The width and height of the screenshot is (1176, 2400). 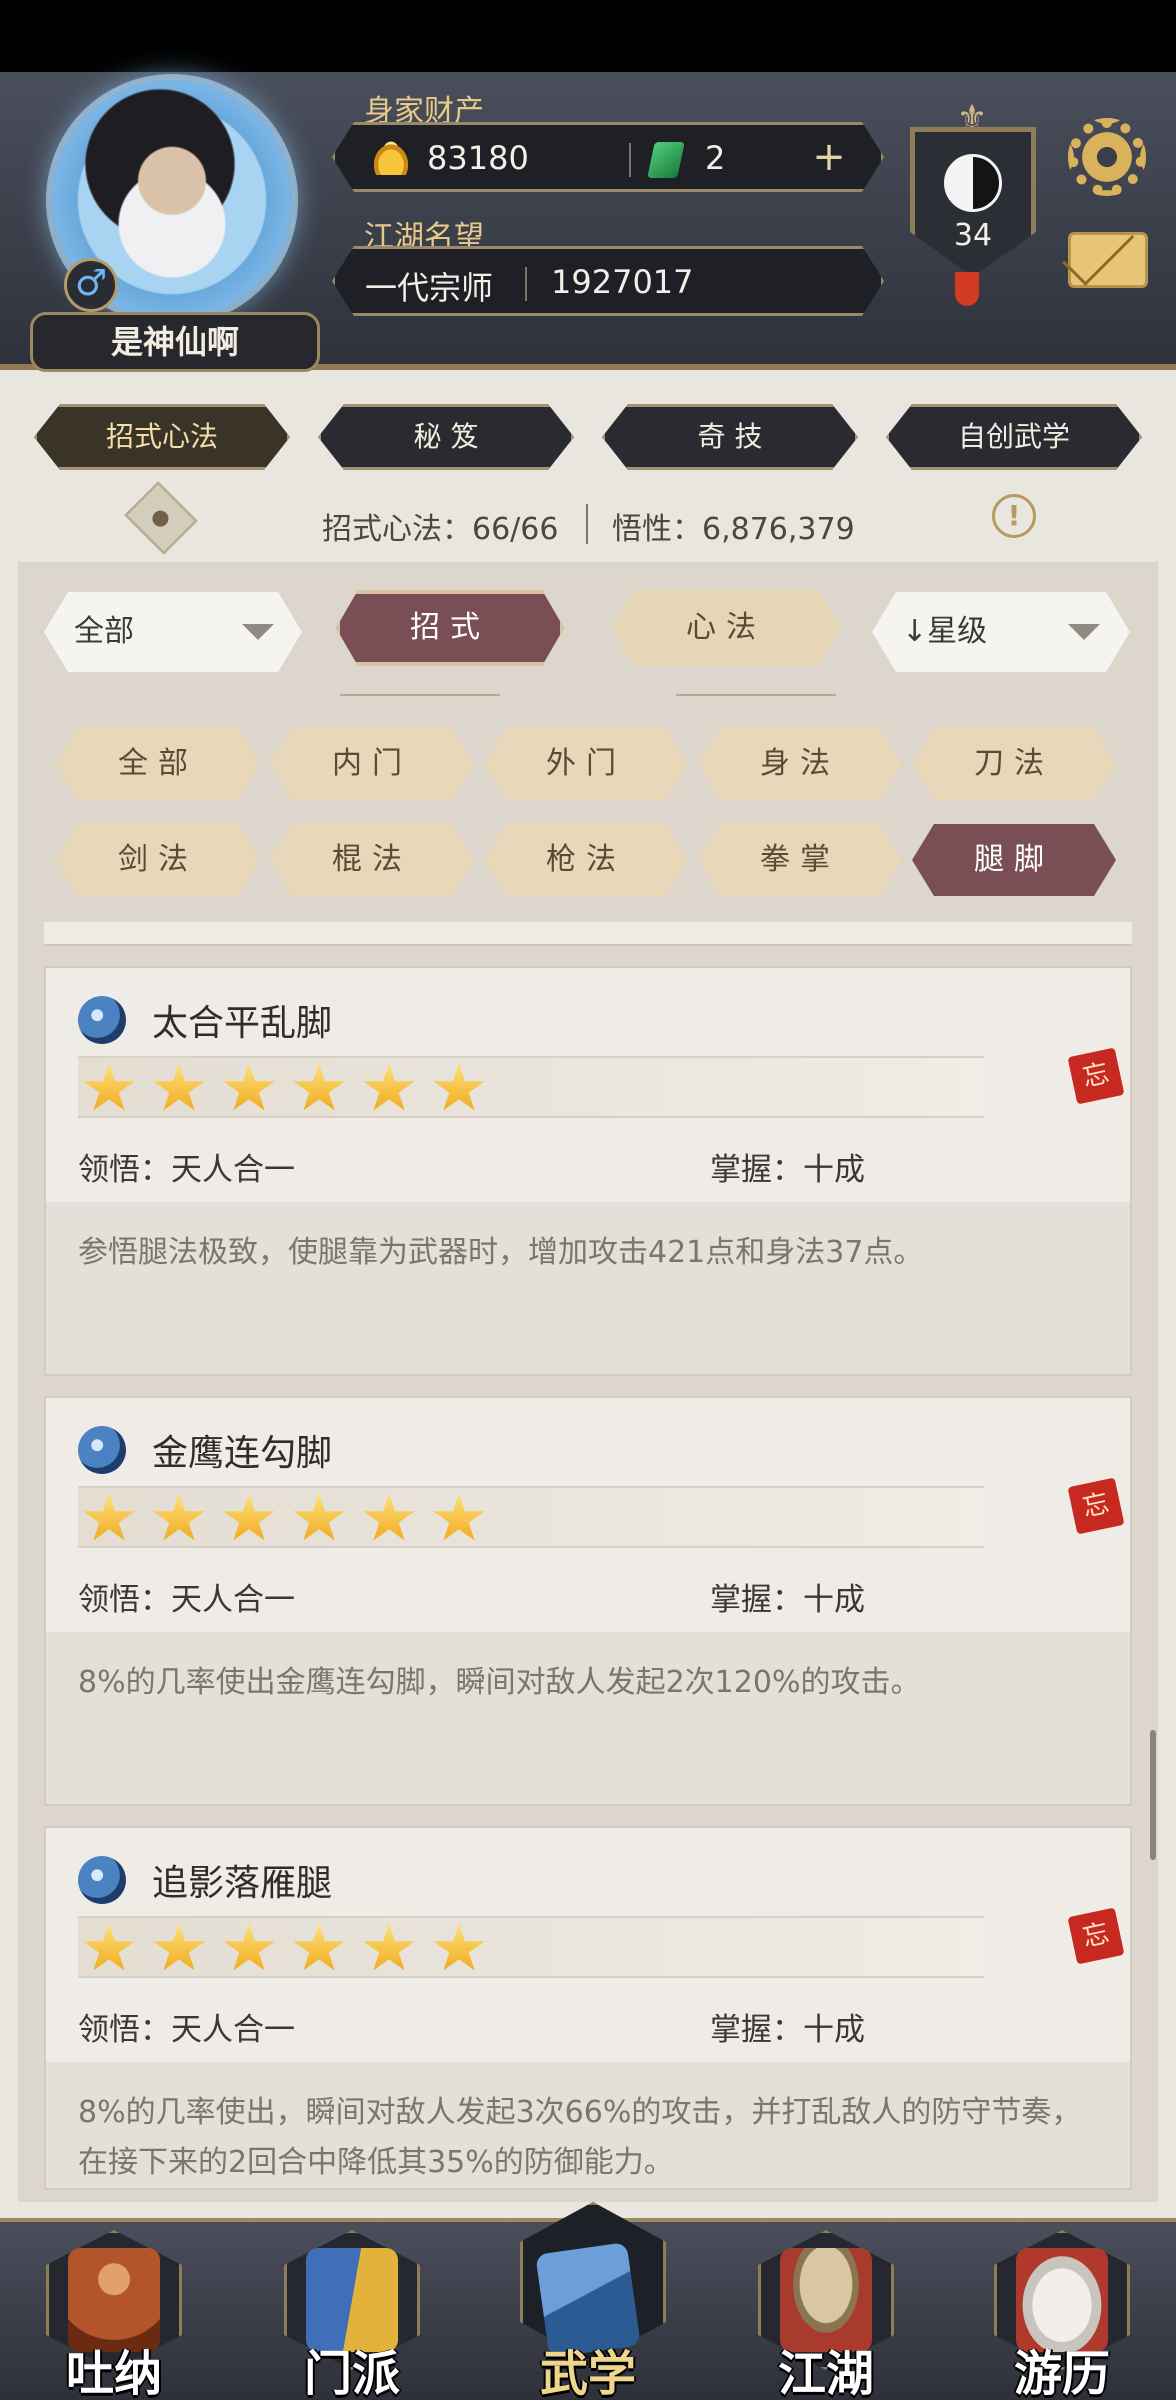 What do you see at coordinates (1014, 860) in the screenshot?
I see `chip-legs: 腿脚` at bounding box center [1014, 860].